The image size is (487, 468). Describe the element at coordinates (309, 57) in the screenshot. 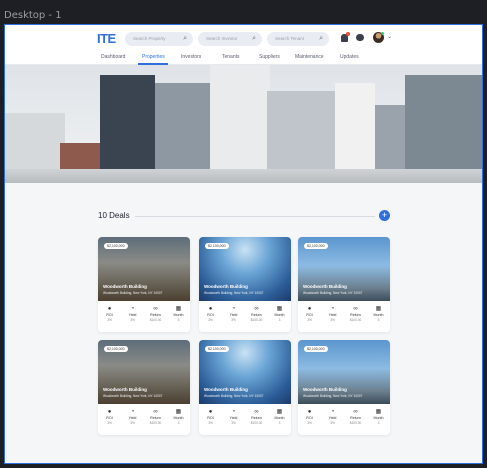

I see `nav-maintenance: Maintenance` at that location.